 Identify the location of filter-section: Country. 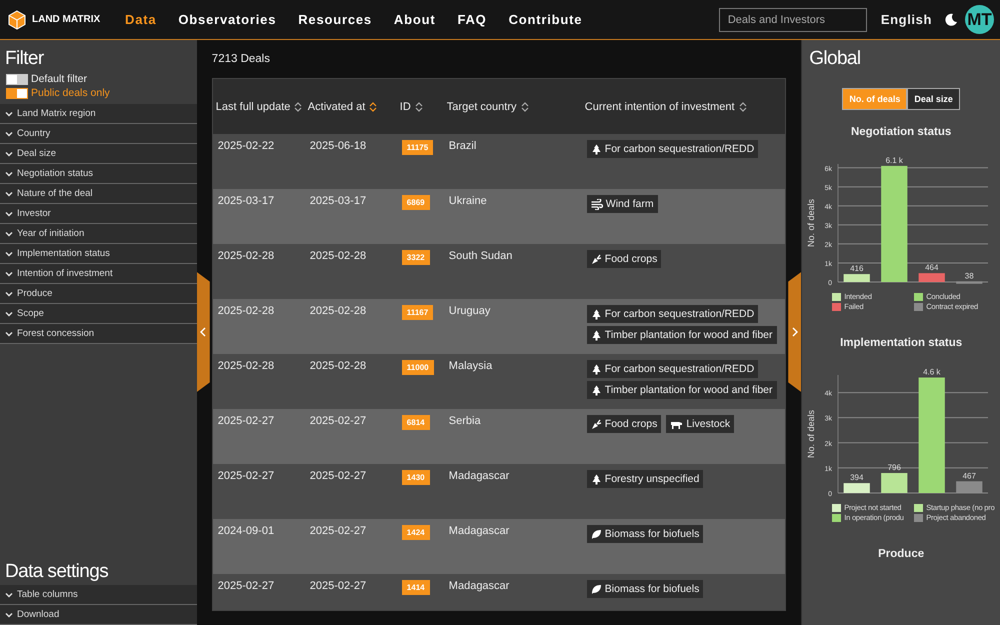
(98, 134).